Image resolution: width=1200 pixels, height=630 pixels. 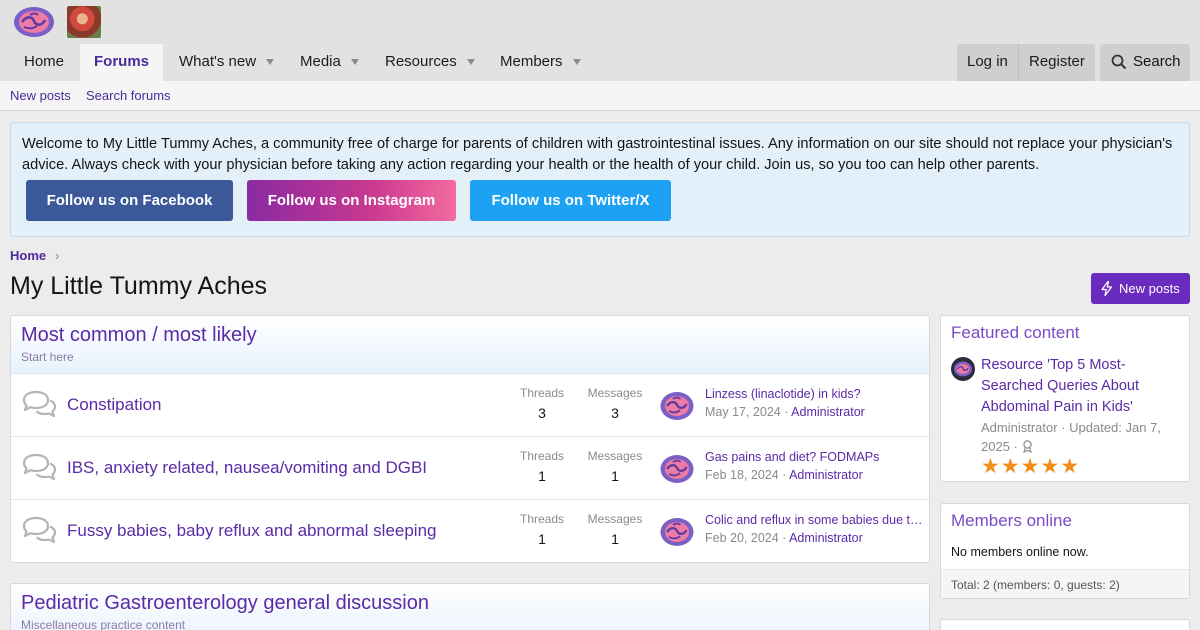 What do you see at coordinates (114, 405) in the screenshot?
I see `forum-title: Constipation` at bounding box center [114, 405].